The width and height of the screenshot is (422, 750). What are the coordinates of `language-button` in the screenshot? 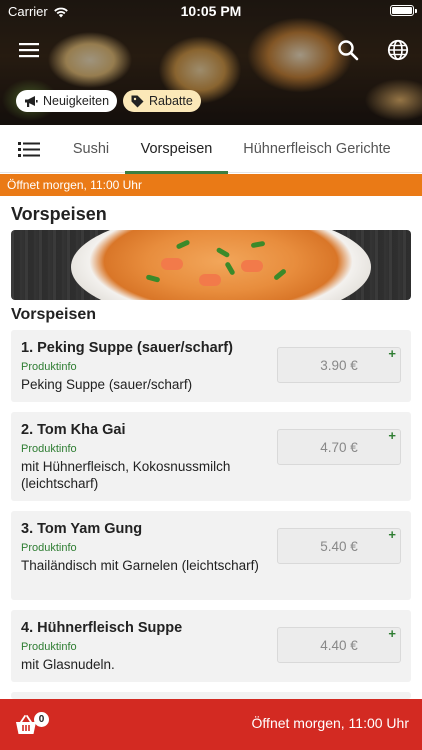 It's located at (398, 50).